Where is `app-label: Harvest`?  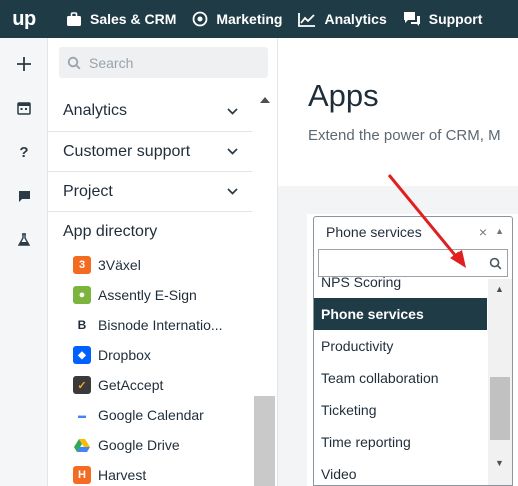 app-label: Harvest is located at coordinates (122, 475).